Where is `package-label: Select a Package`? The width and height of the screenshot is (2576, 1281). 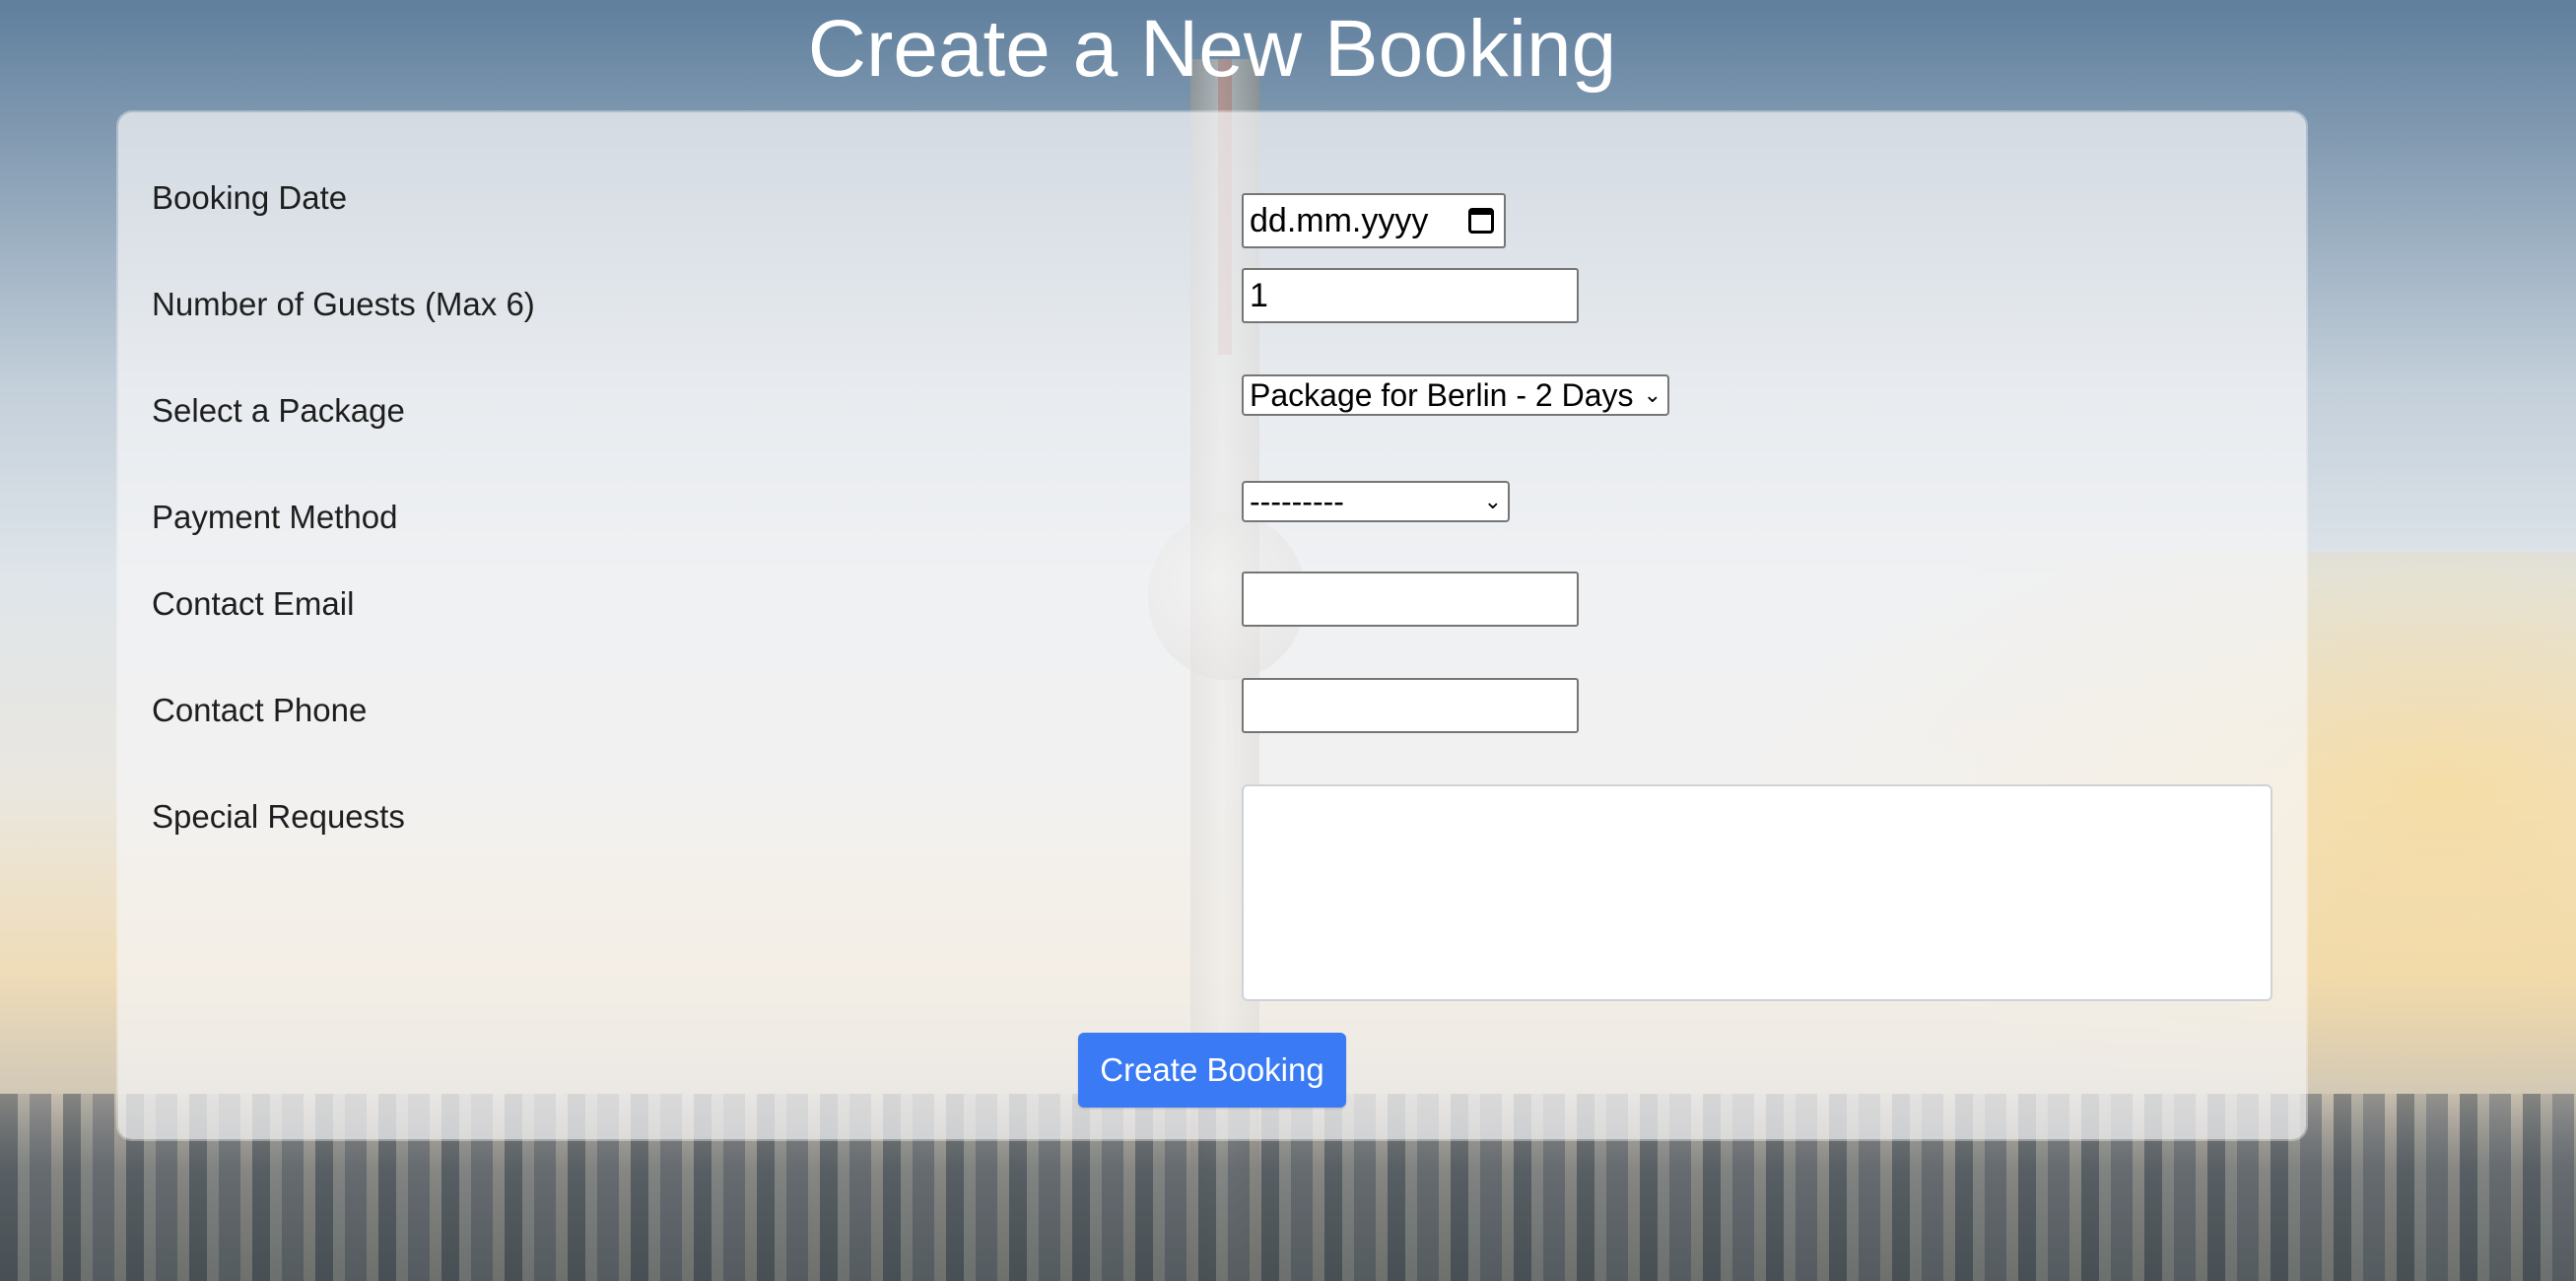 package-label: Select a Package is located at coordinates (278, 410).